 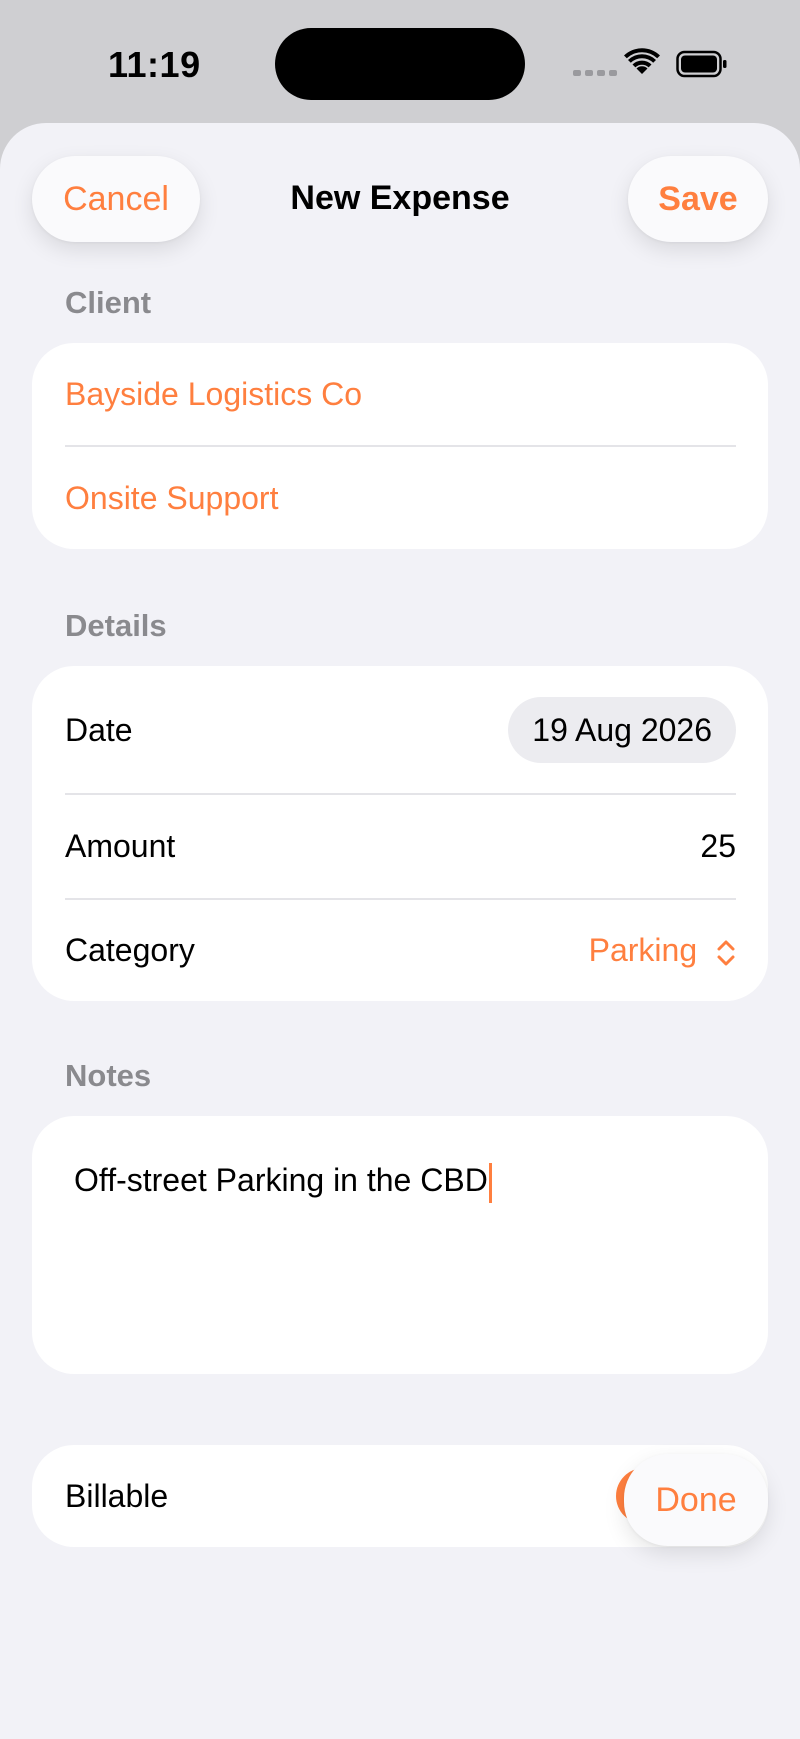 I want to click on project-name: Onsite Support, so click(x=172, y=497).